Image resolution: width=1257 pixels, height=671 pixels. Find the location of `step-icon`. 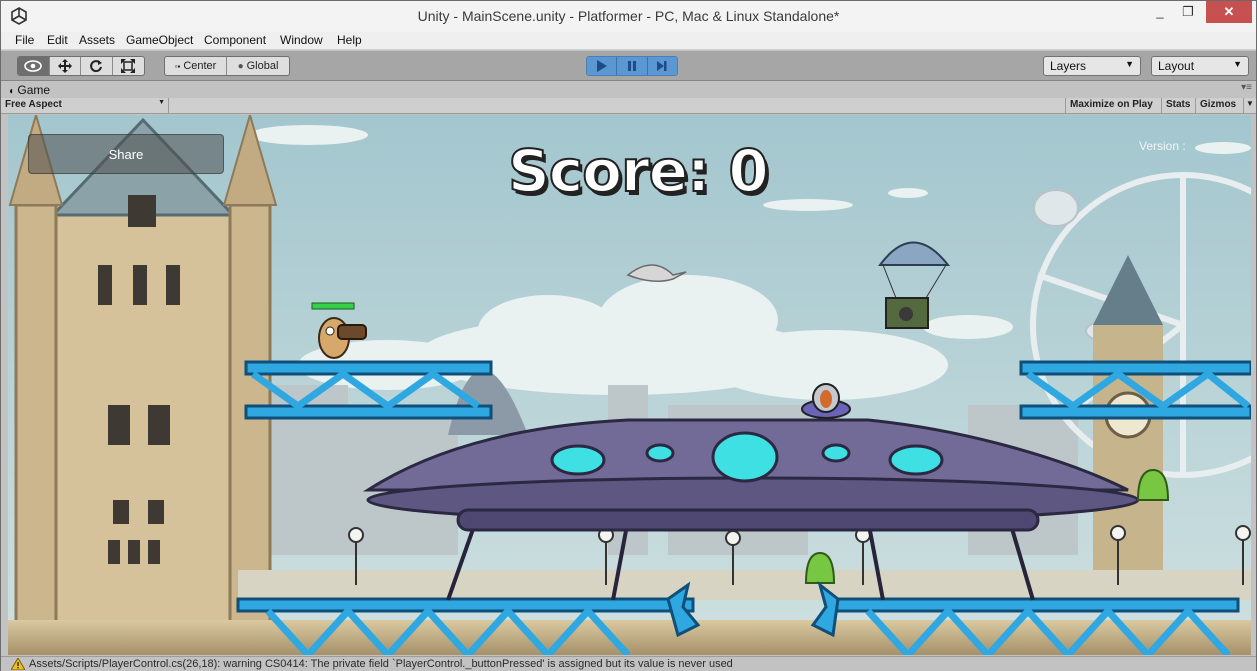

step-icon is located at coordinates (662, 66).